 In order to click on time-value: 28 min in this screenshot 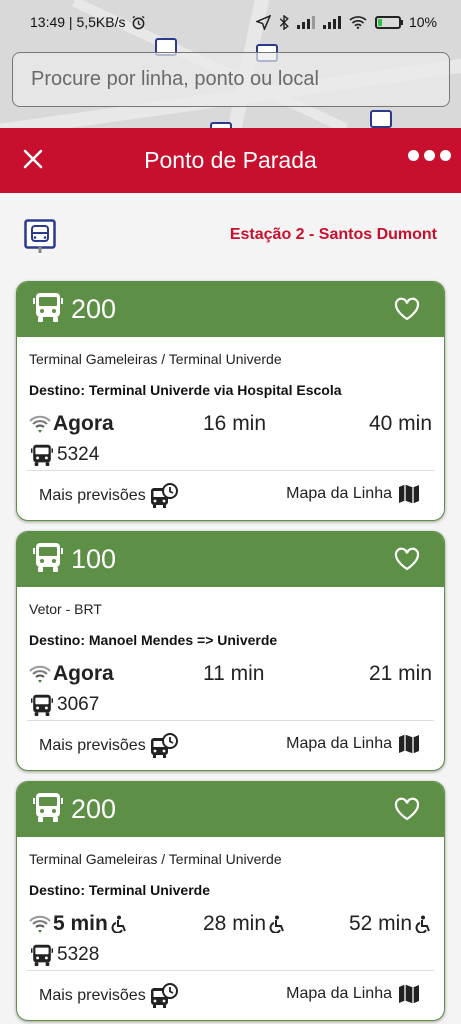, I will do `click(235, 923)`.